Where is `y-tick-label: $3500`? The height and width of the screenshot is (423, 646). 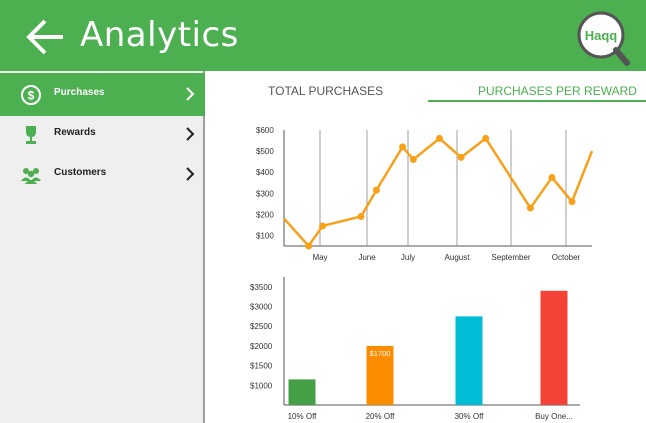
y-tick-label: $3500 is located at coordinates (261, 287).